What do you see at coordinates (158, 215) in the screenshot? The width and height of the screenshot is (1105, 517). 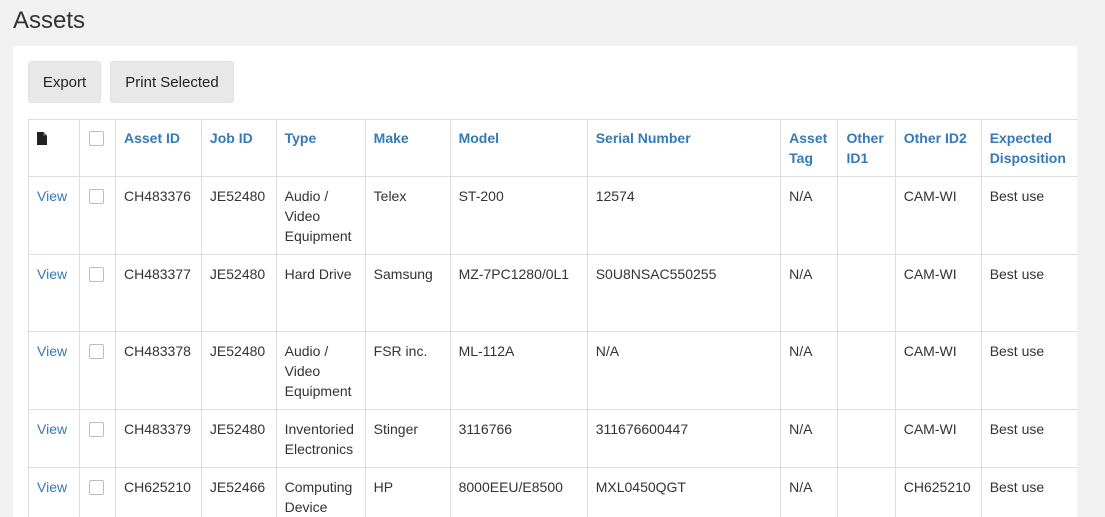 I see `asset-id-cell: CH483376` at bounding box center [158, 215].